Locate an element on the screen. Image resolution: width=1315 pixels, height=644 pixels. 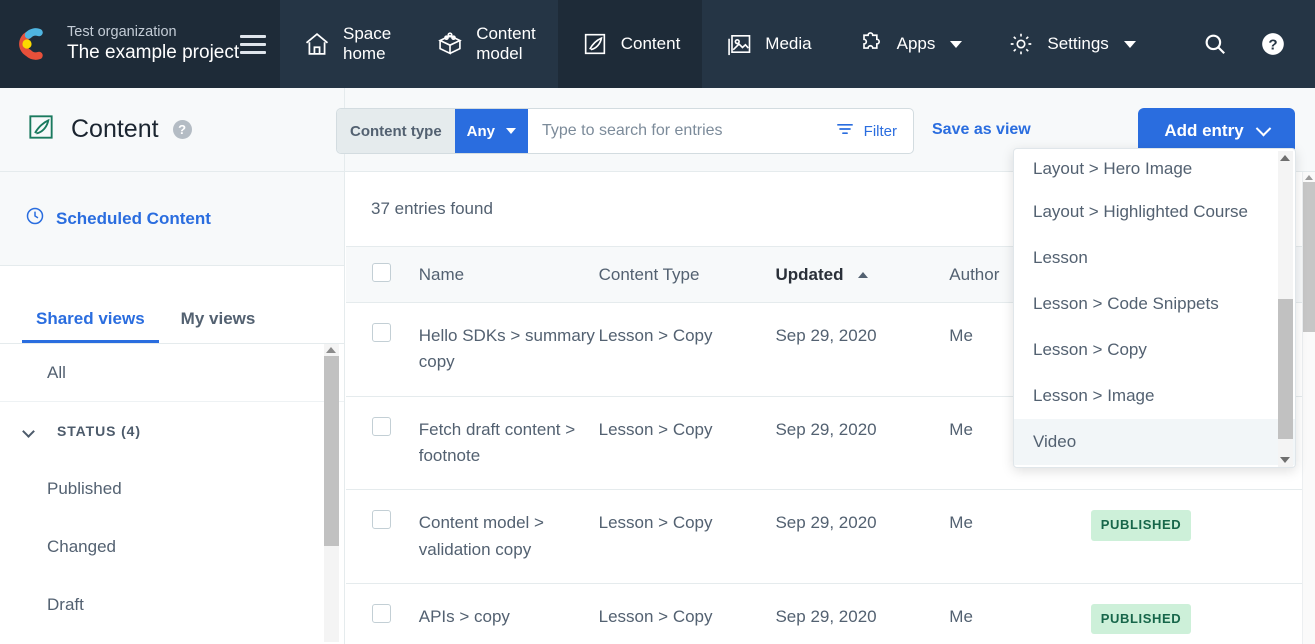
dropdown-option: Lesson > Image is located at coordinates (1154, 396).